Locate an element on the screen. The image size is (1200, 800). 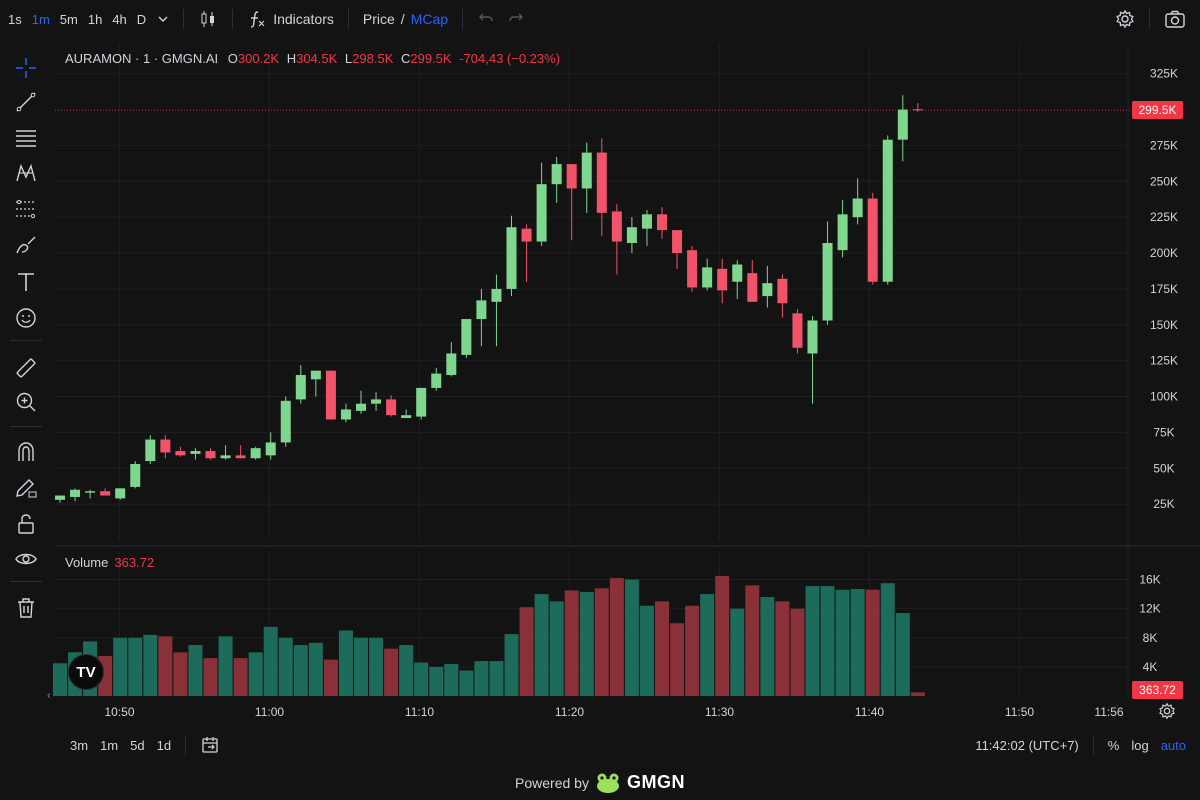
time-tick-label: 11:30 is located at coordinates (719, 712).